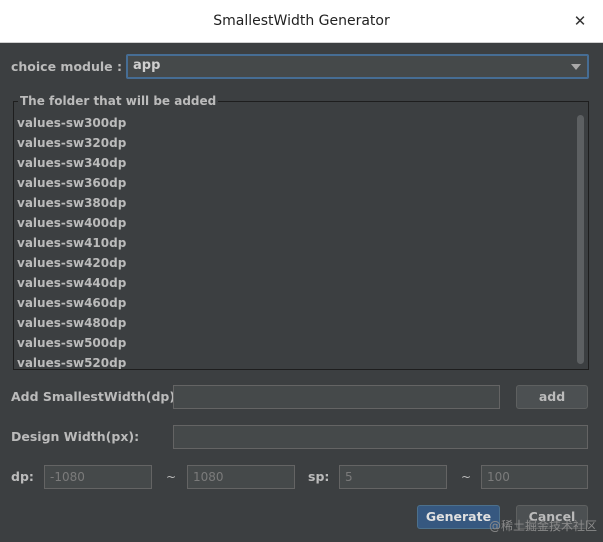  I want to click on add-button: add, so click(552, 397).